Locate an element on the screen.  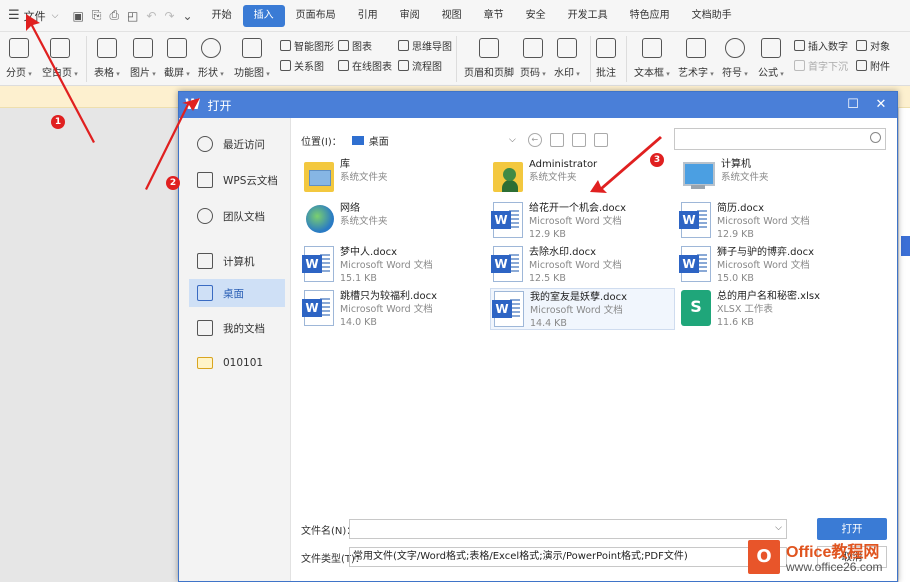
screenshot-icon is located at coordinates (176, 48).